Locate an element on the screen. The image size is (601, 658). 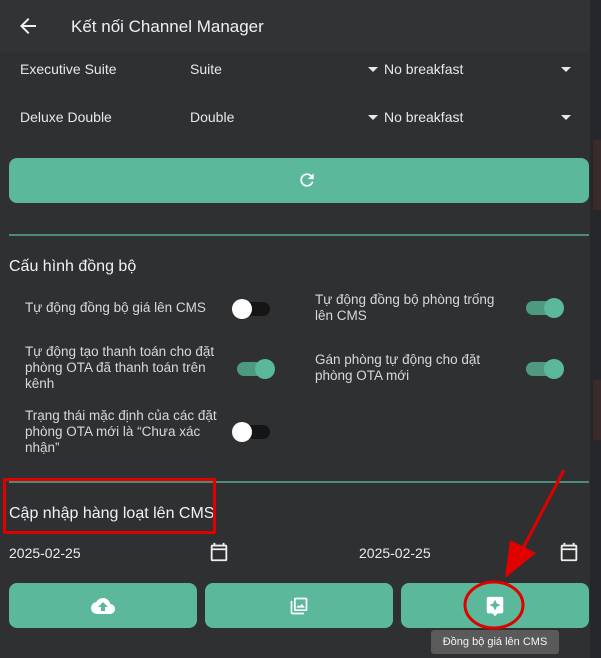
divider is located at coordinates (299, 235).